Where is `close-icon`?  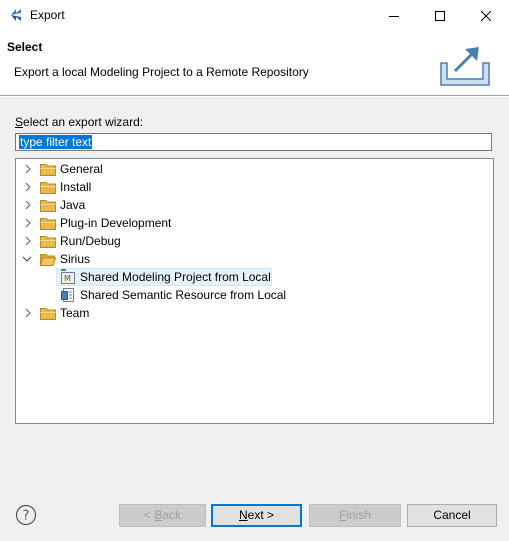
close-icon is located at coordinates (486, 15).